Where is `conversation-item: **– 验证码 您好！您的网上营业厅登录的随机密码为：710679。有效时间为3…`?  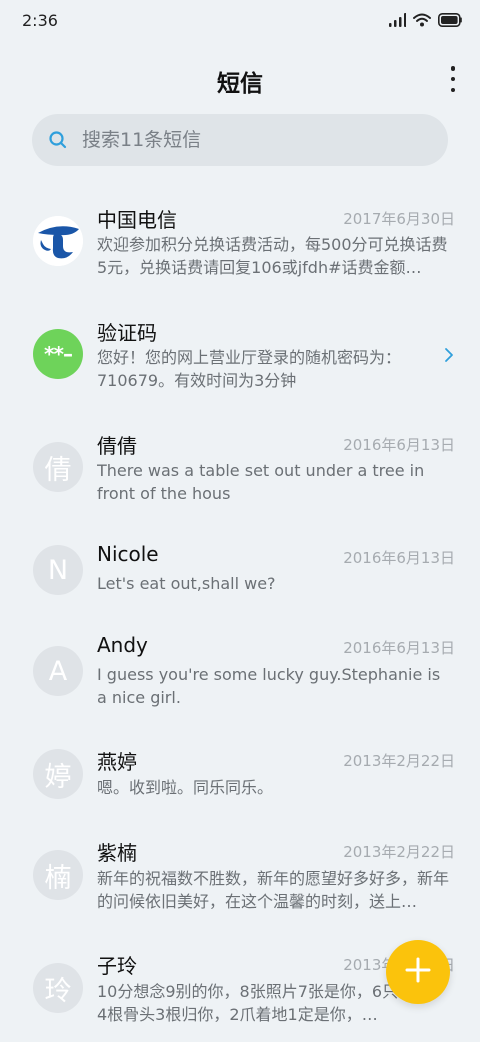 conversation-item: **– 验证码 您好！您的网上营业厅登录的随机密码为：710679。有效时间为3… is located at coordinates (240, 355).